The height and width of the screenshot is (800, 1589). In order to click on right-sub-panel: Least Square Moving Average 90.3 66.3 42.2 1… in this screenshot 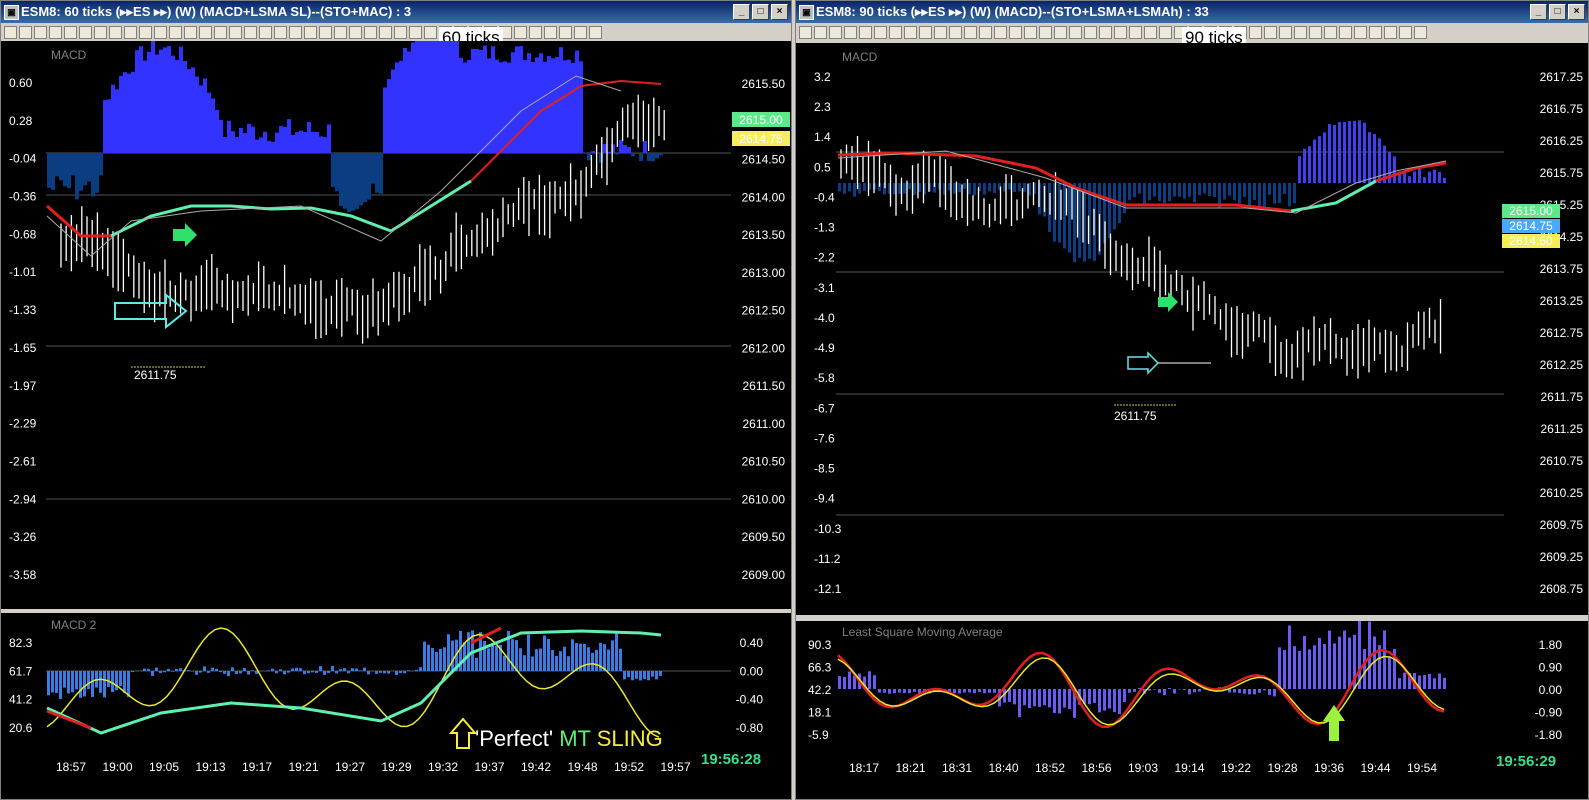, I will do `click(1192, 710)`.